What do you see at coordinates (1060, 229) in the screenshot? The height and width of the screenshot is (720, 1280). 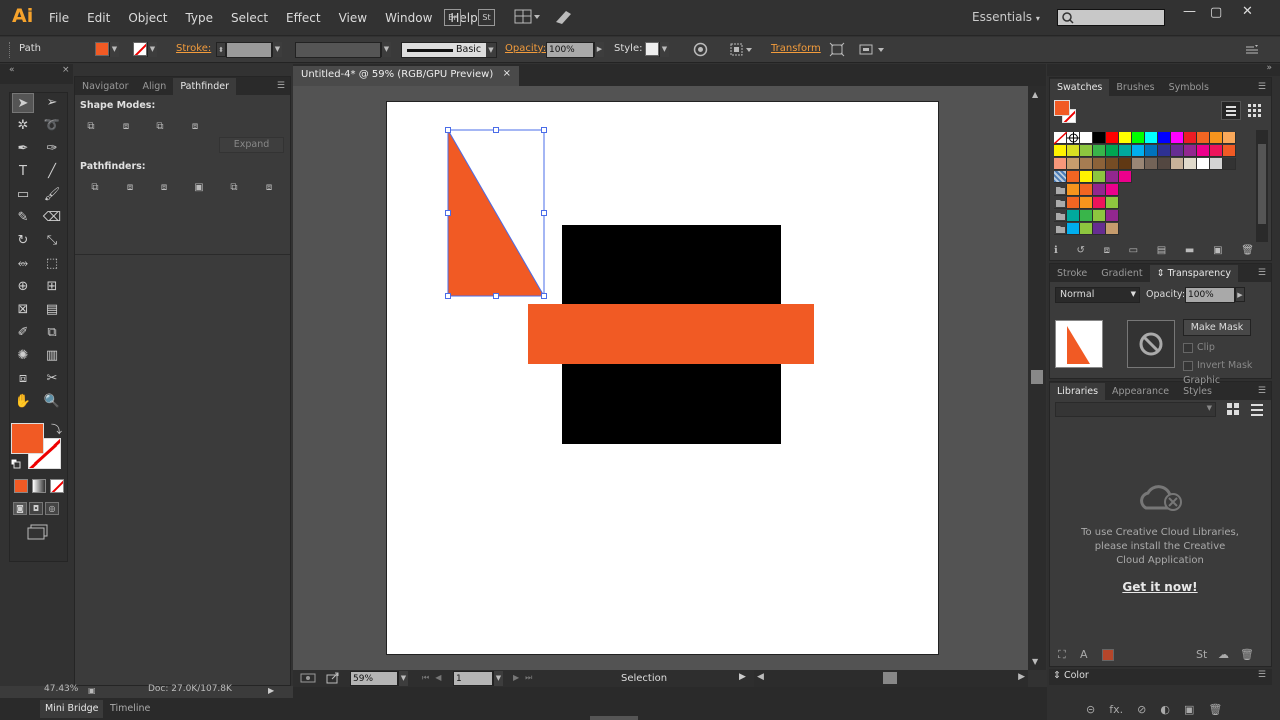 I see `folder-icon` at bounding box center [1060, 229].